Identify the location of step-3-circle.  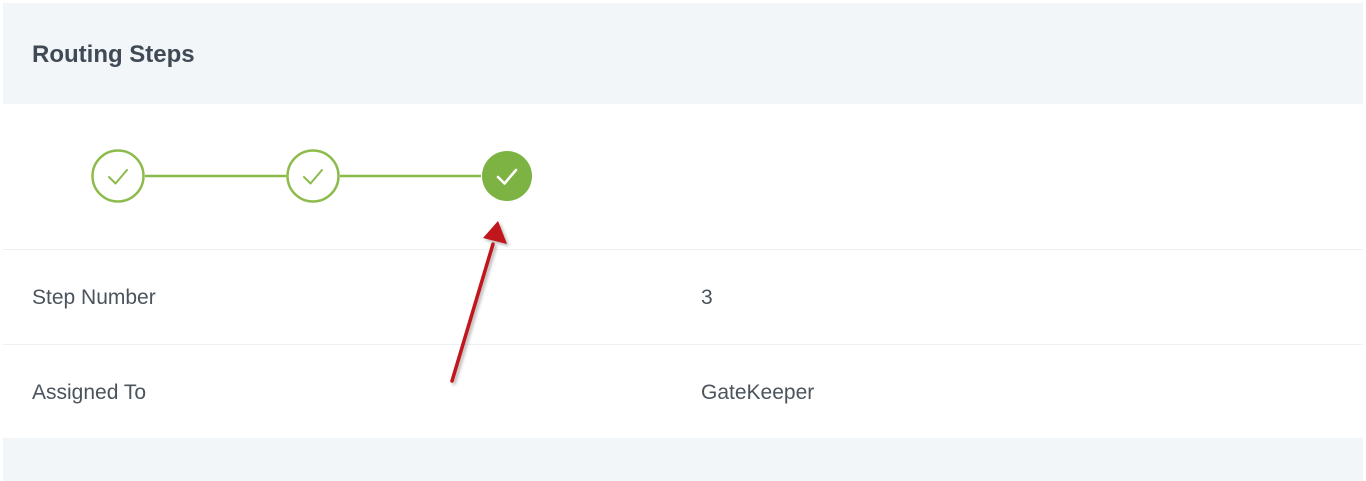
(507, 176).